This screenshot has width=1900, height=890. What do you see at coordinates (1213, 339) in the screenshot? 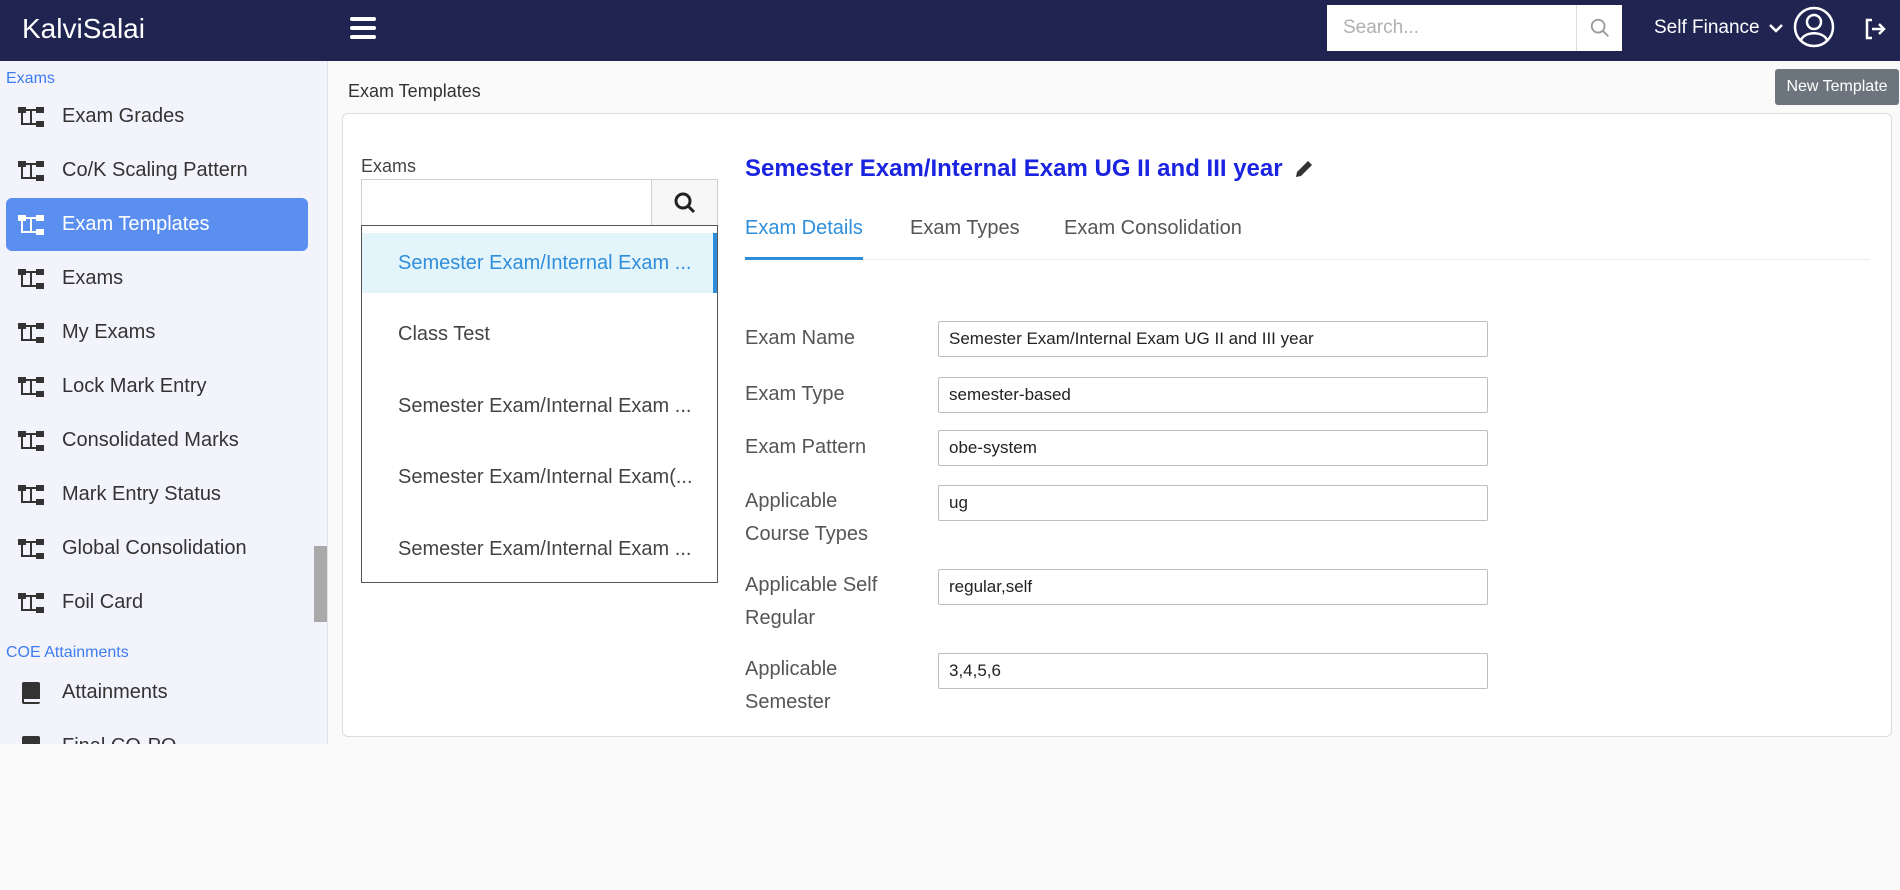
I see `exam-name-field` at bounding box center [1213, 339].